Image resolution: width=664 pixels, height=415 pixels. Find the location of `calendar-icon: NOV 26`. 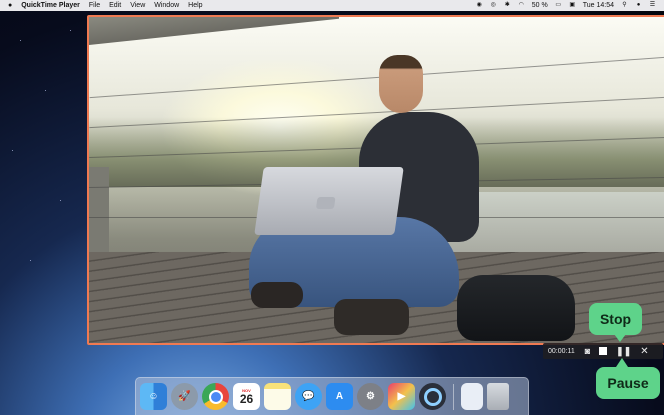

calendar-icon: NOV 26 is located at coordinates (246, 396).